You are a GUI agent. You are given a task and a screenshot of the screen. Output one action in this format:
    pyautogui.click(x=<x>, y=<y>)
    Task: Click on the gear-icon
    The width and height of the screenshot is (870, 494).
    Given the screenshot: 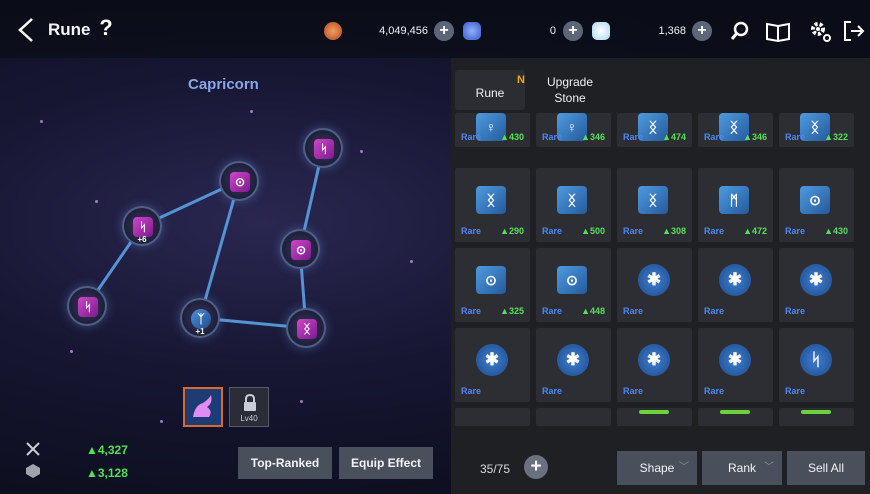 What is the action you would take?
    pyautogui.click(x=821, y=32)
    